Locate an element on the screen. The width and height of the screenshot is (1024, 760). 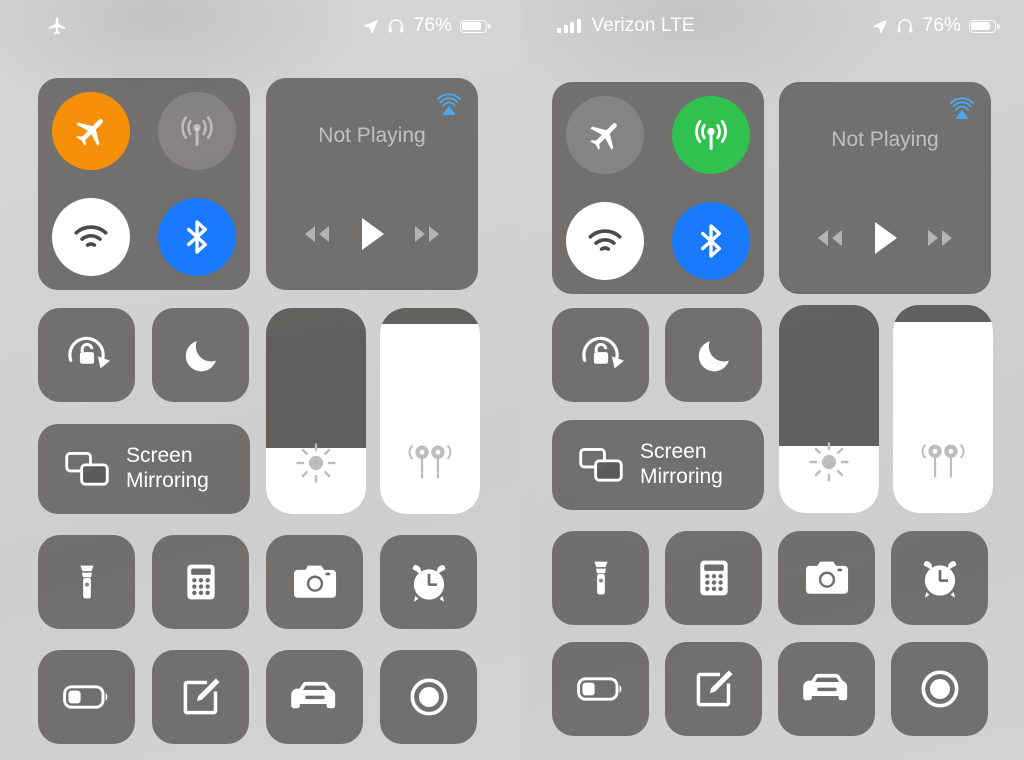
signal-bars-icon is located at coordinates (569, 26).